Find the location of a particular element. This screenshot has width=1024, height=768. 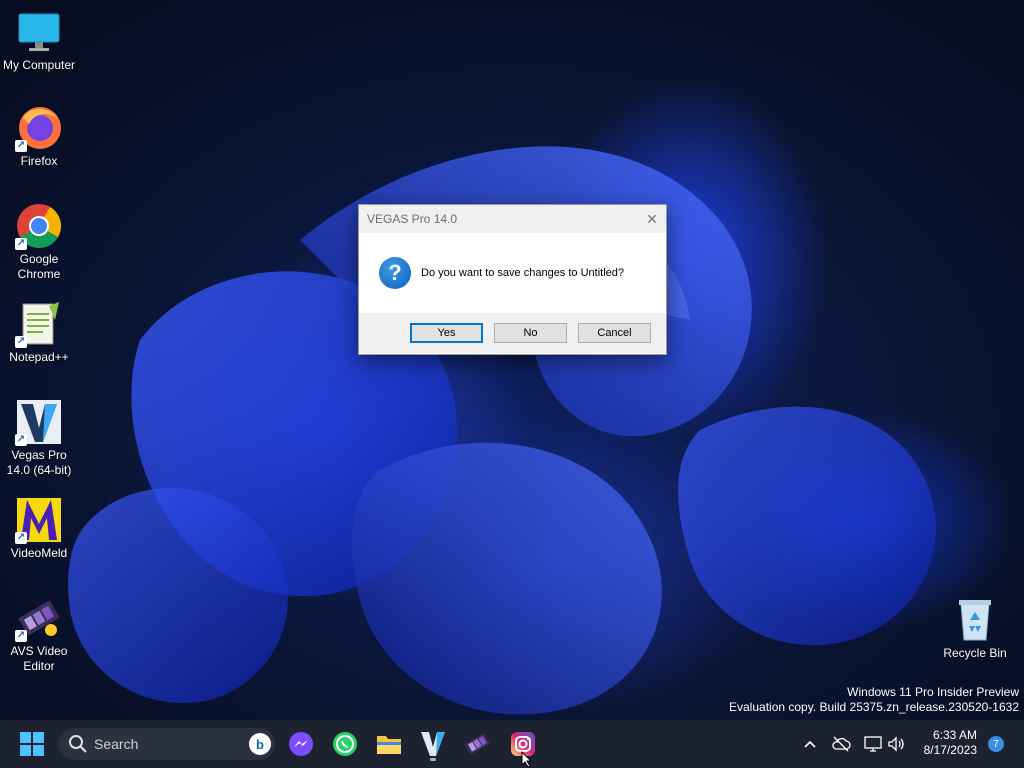

desktop-icon-google-chrome: ↗ Google Chrome is located at coordinates (39, 242).